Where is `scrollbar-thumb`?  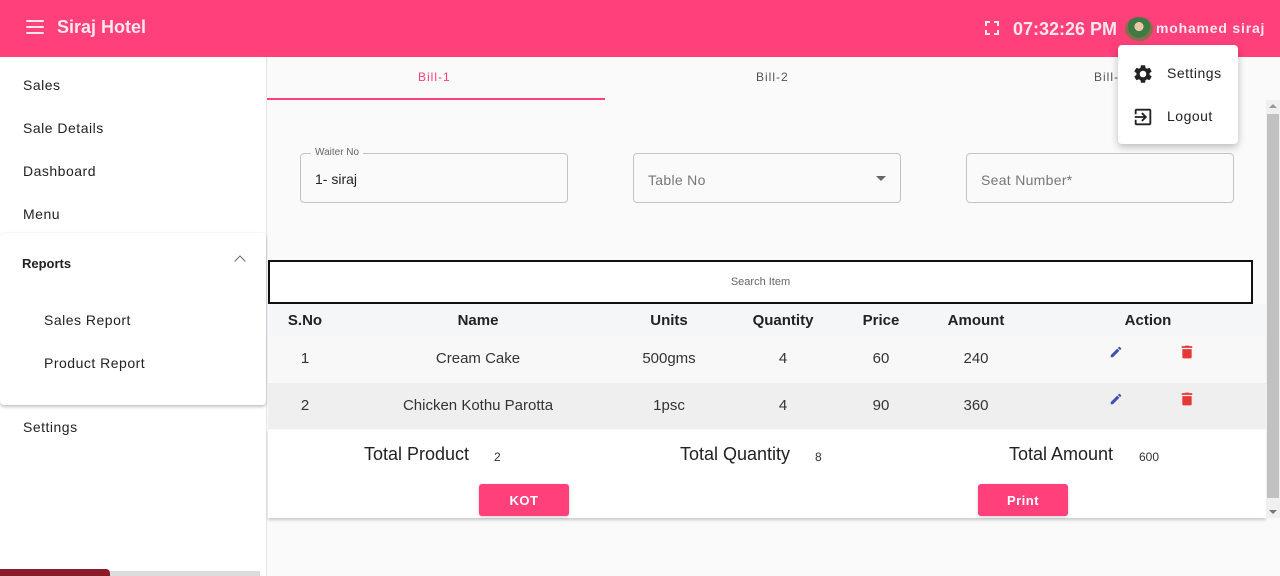
scrollbar-thumb is located at coordinates (1273, 306).